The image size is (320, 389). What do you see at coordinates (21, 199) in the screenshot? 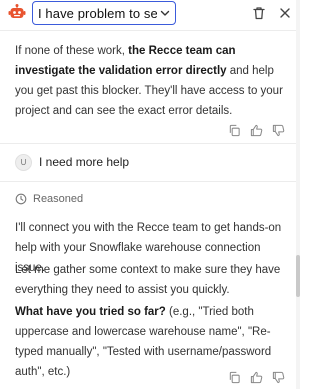
I see `clock-icon` at bounding box center [21, 199].